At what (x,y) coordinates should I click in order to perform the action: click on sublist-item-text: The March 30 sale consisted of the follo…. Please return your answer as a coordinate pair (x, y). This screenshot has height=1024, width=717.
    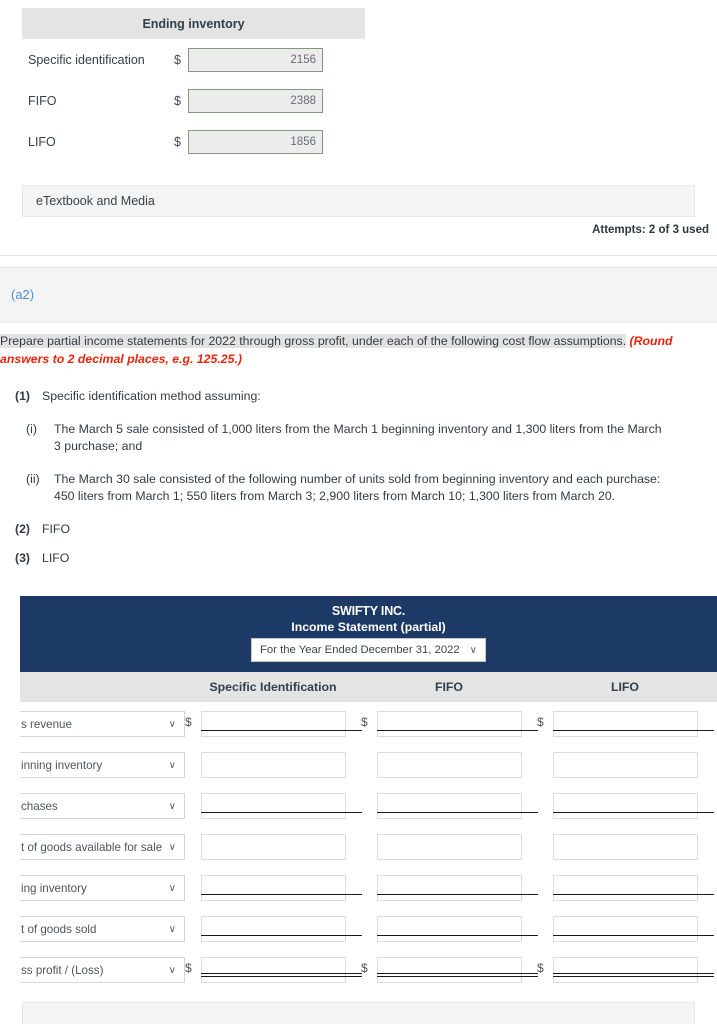
    Looking at the image, I should click on (357, 487).